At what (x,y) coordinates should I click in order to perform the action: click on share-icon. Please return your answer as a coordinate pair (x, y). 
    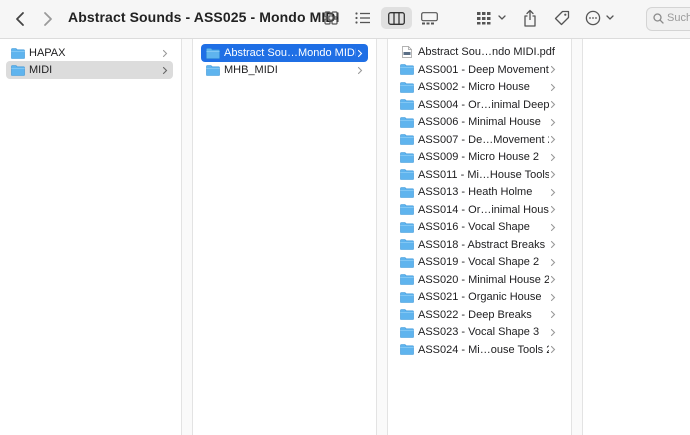
    Looking at the image, I should click on (530, 18).